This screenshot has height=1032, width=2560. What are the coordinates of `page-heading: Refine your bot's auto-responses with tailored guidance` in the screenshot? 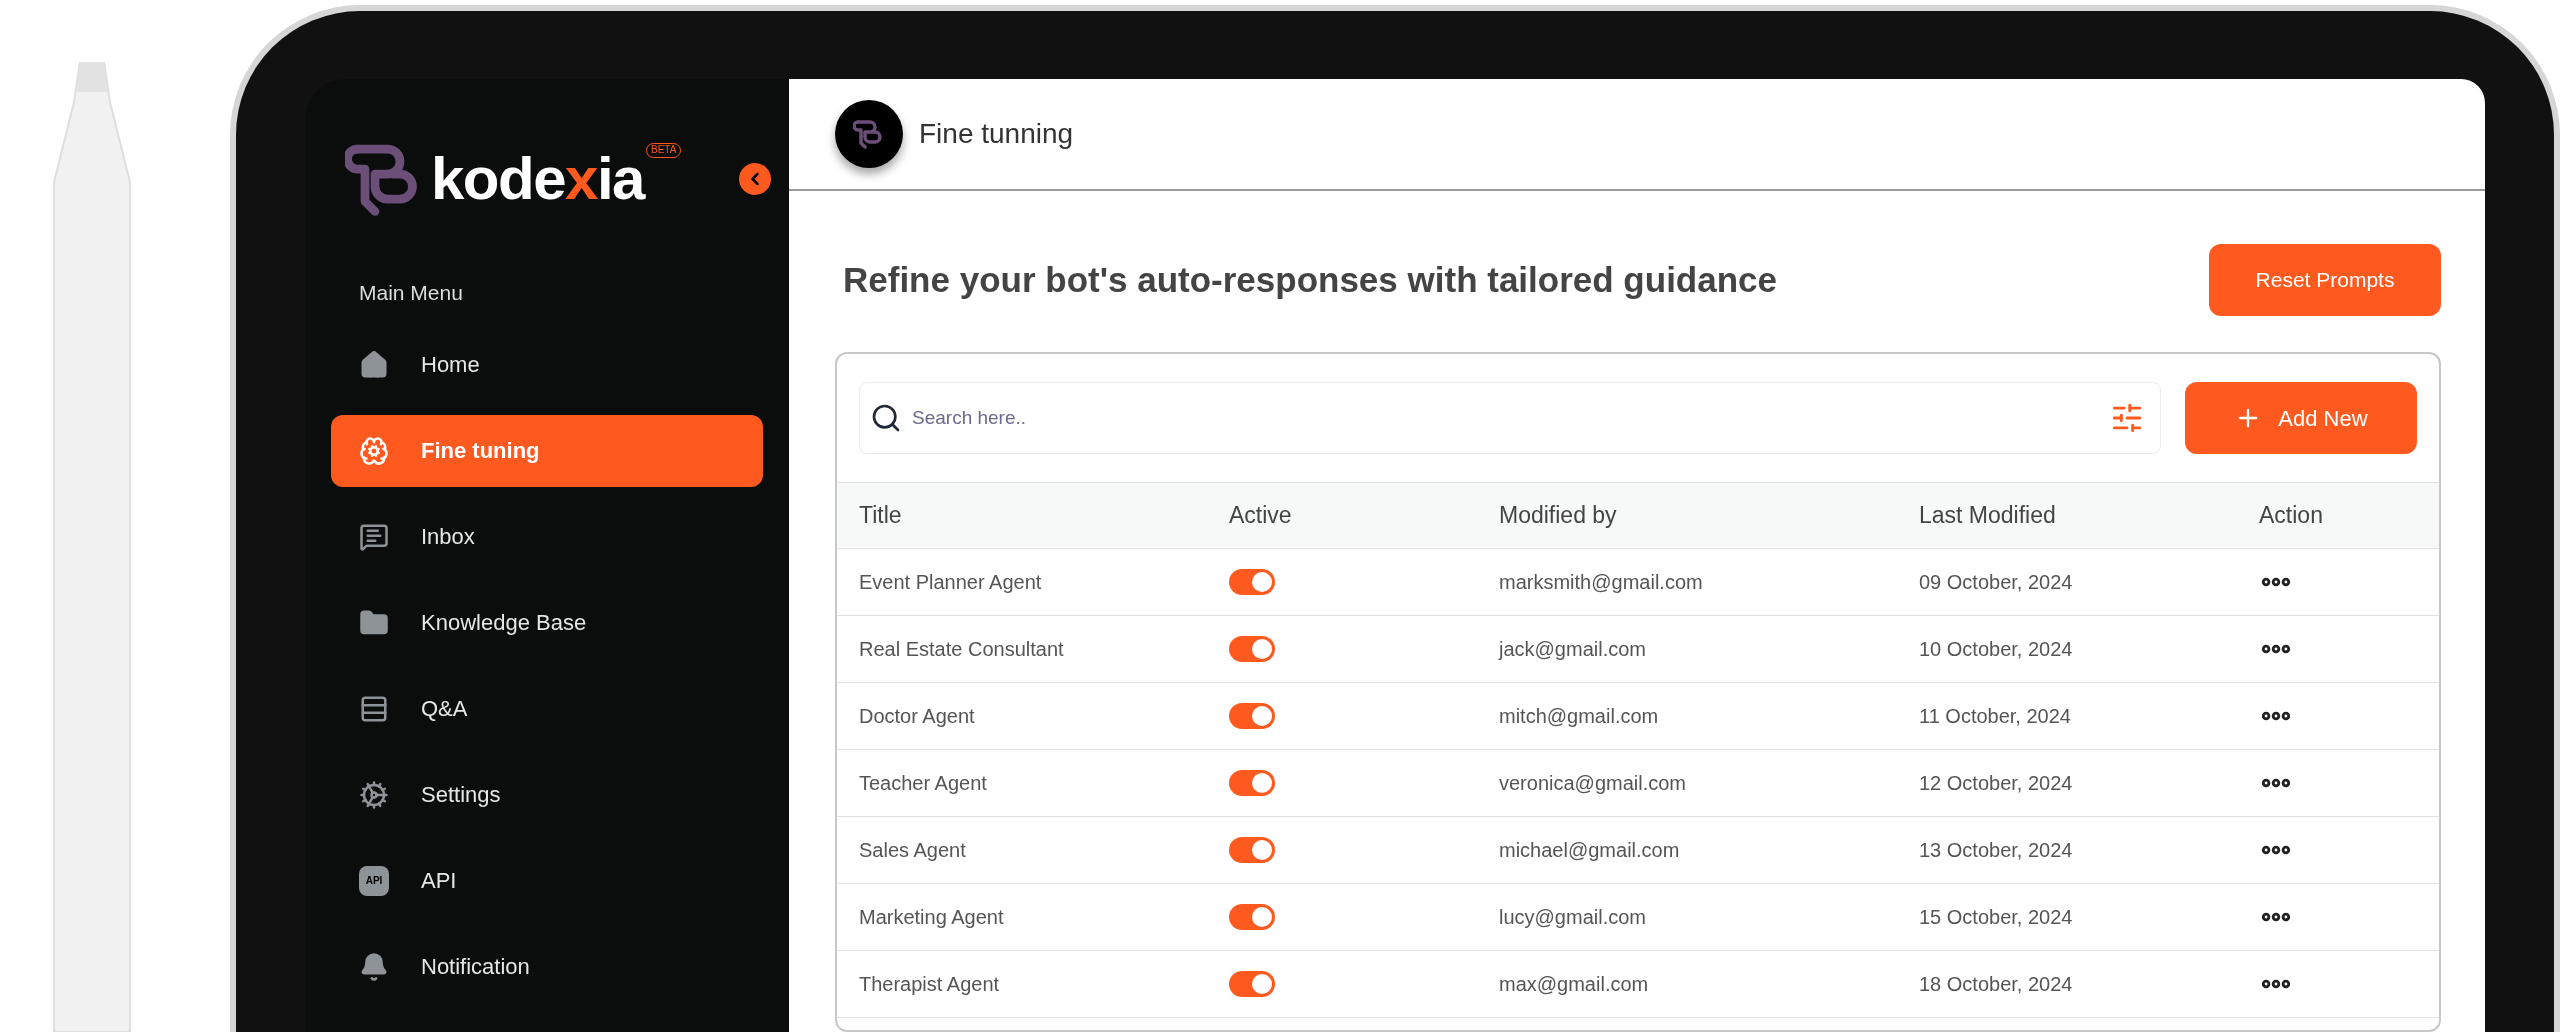 It's located at (1310, 279).